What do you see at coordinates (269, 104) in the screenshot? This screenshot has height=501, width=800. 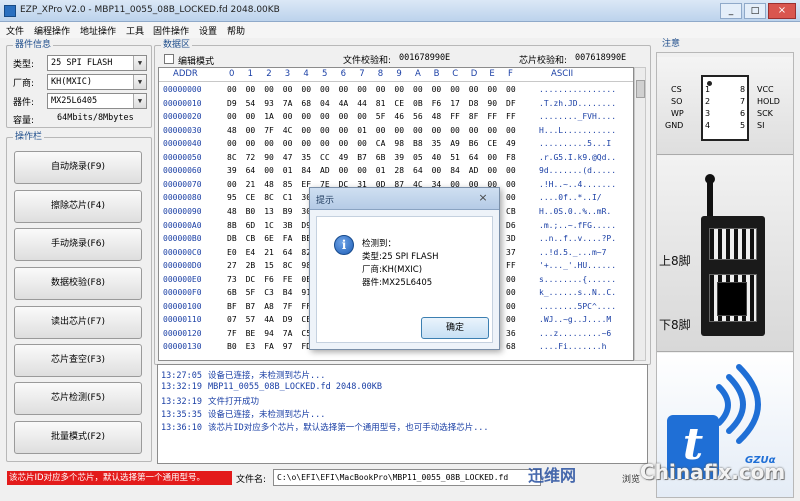 I see `hex-cell: 93` at bounding box center [269, 104].